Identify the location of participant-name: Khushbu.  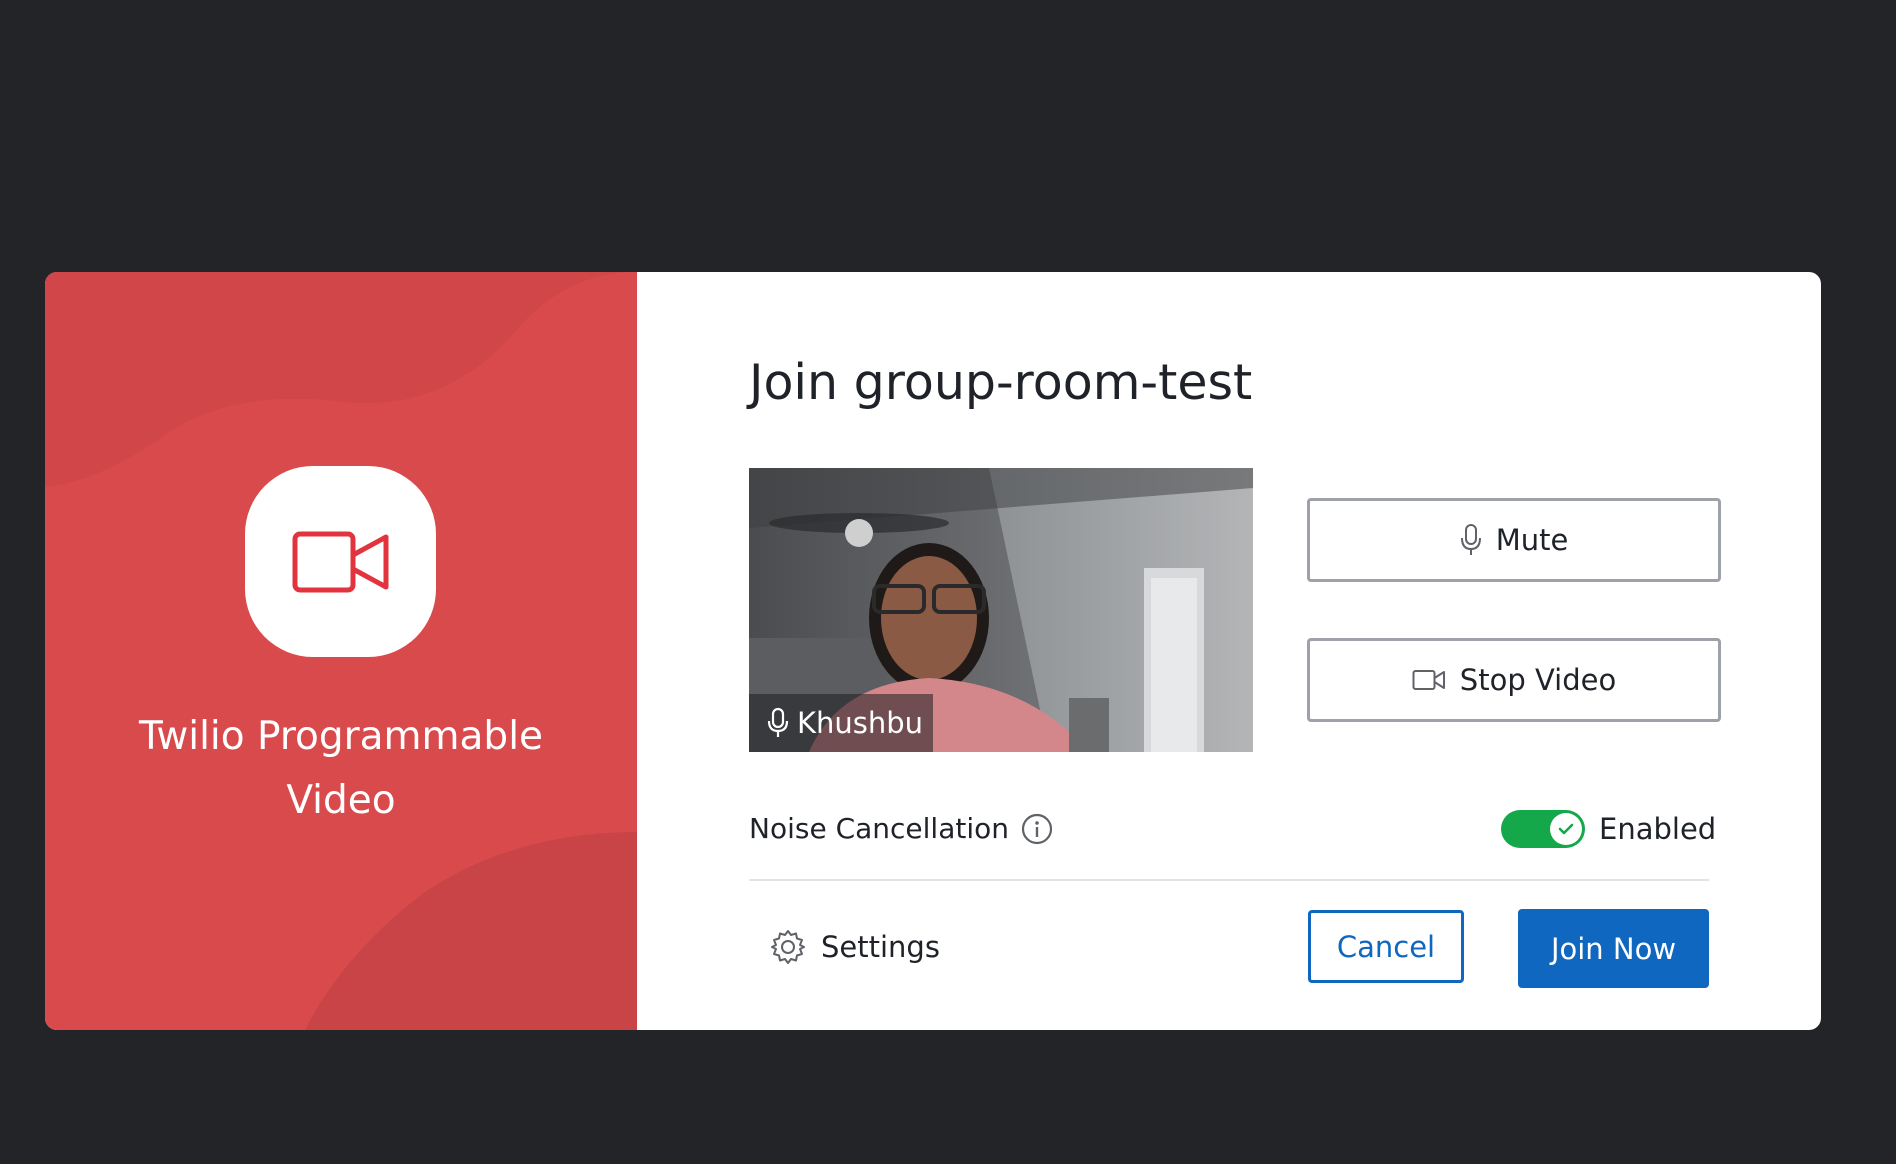
(860, 723).